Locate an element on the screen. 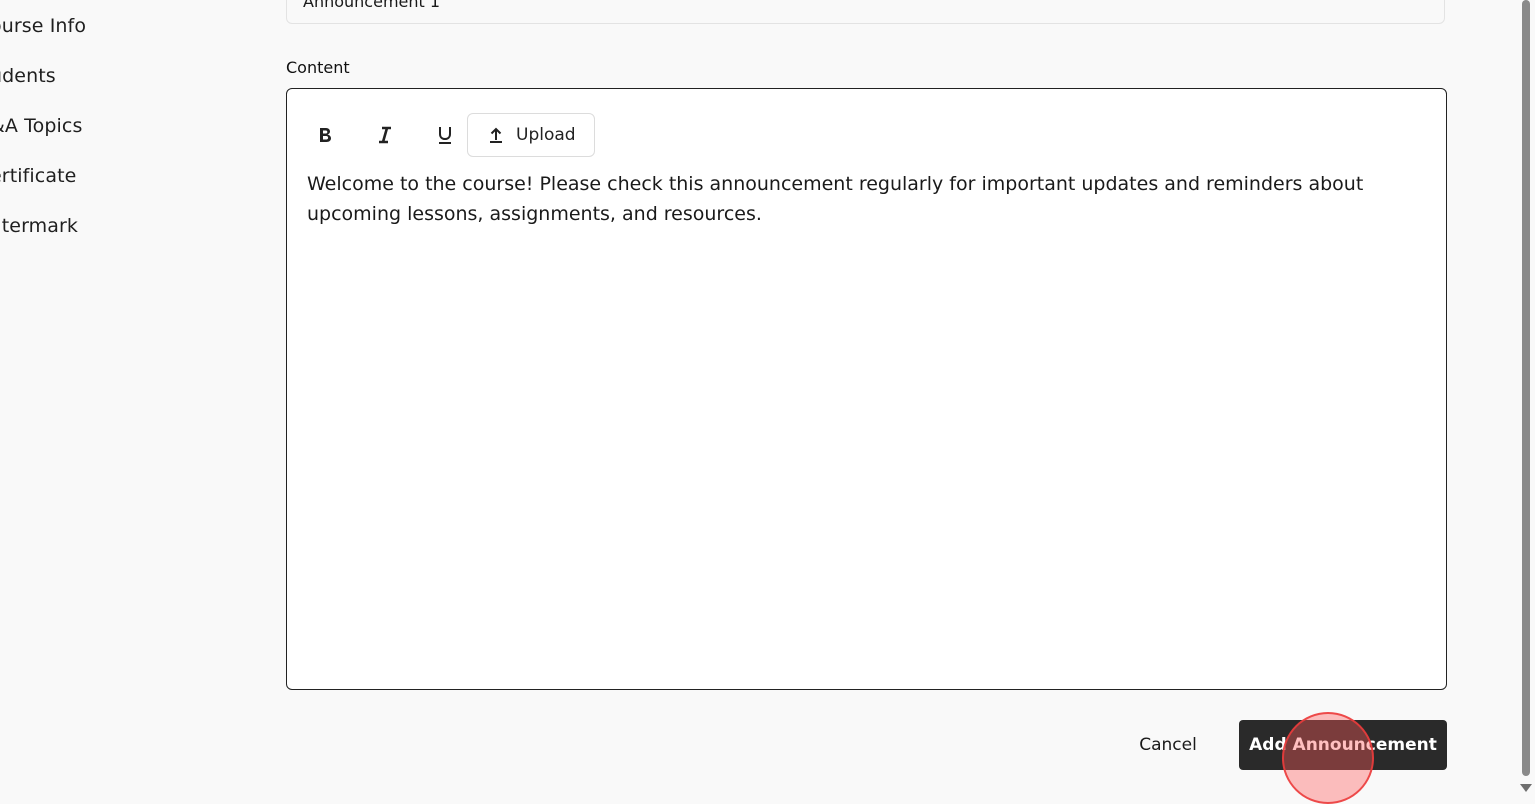  italic-button is located at coordinates (385, 135).